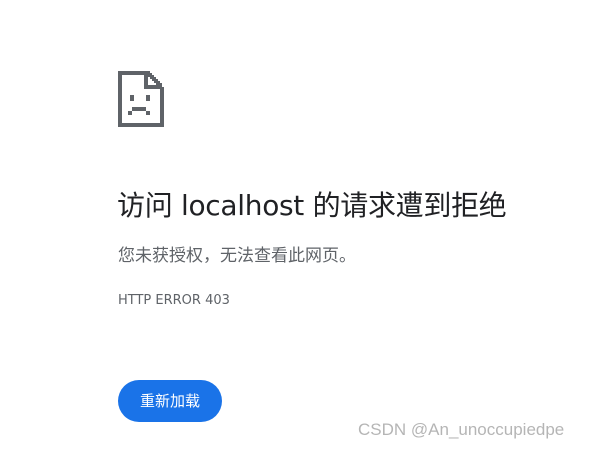 The image size is (599, 449). Describe the element at coordinates (461, 429) in the screenshot. I see `watermark: CSDN @An_unoccupiedpe` at that location.